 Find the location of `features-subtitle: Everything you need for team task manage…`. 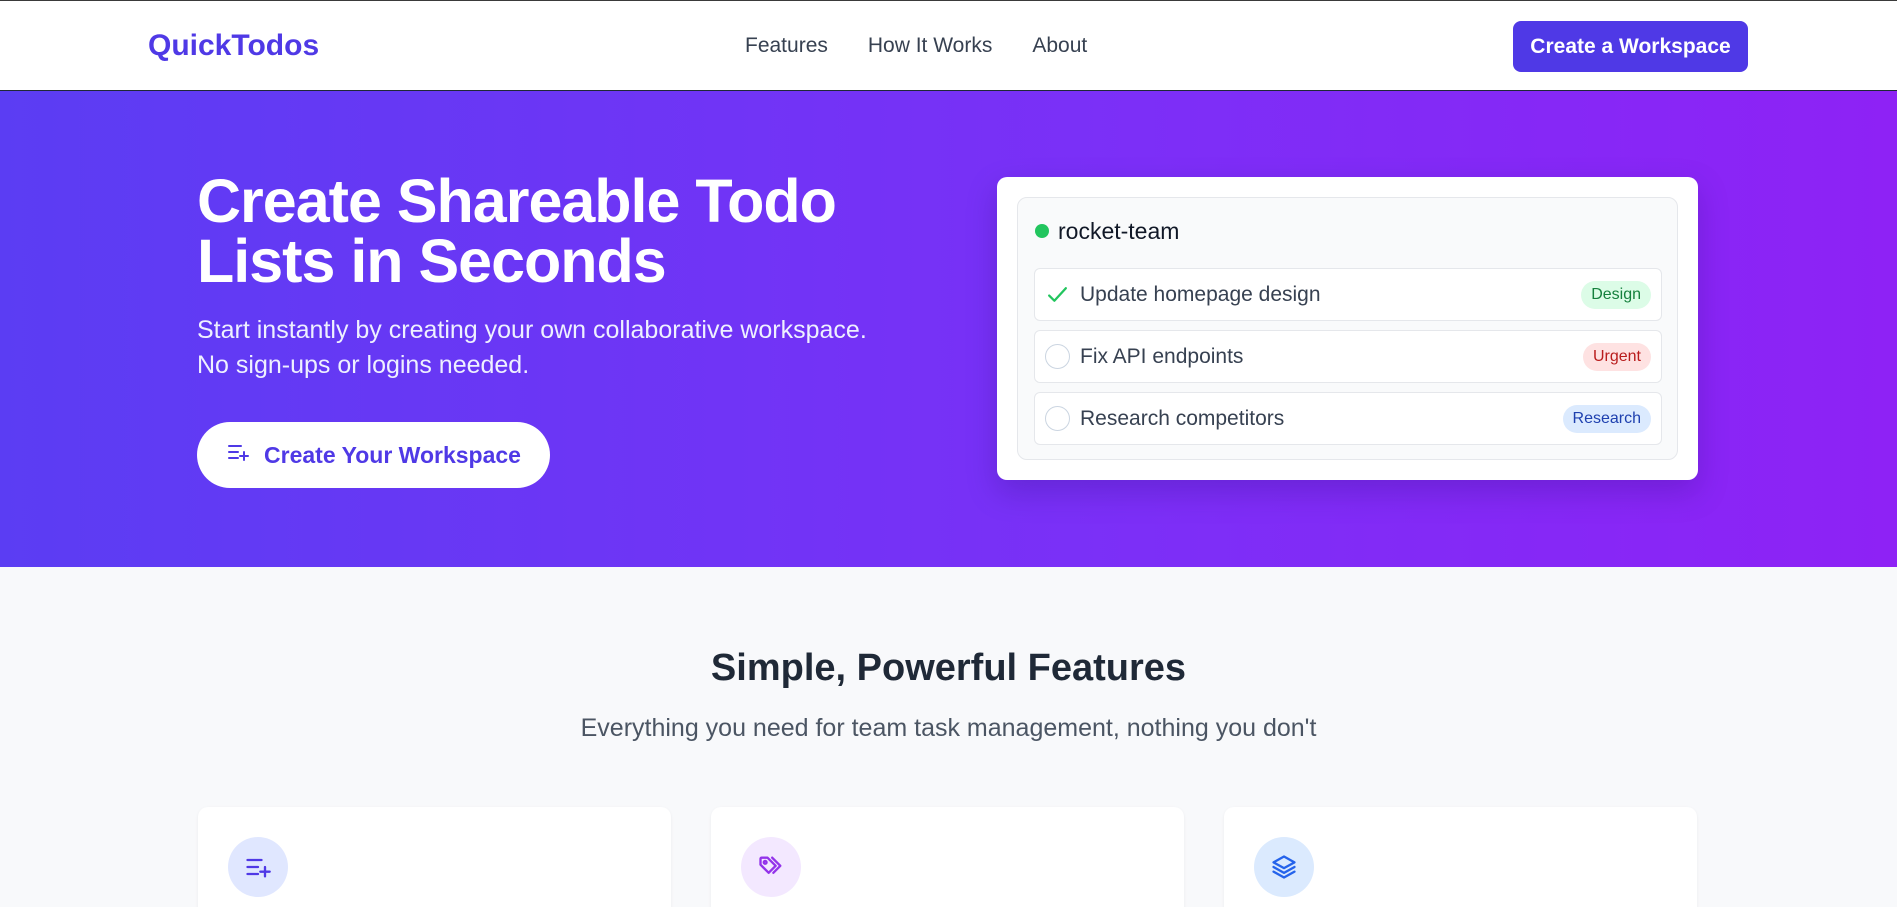

features-subtitle: Everything you need for team task manage… is located at coordinates (948, 728).